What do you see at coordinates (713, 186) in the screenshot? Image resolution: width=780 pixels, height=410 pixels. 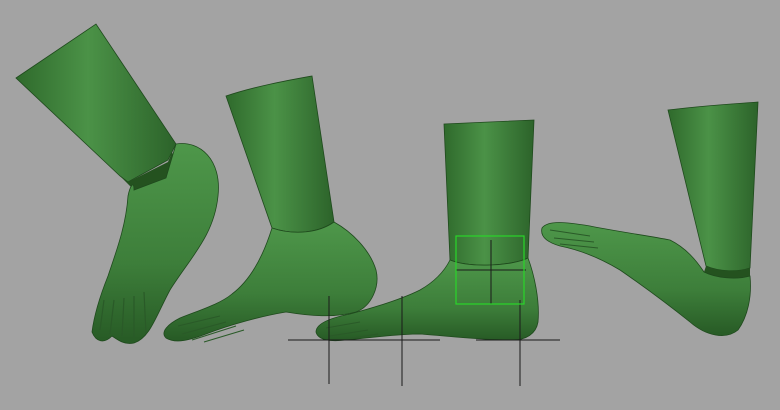 I see `foot-4-shin` at bounding box center [713, 186].